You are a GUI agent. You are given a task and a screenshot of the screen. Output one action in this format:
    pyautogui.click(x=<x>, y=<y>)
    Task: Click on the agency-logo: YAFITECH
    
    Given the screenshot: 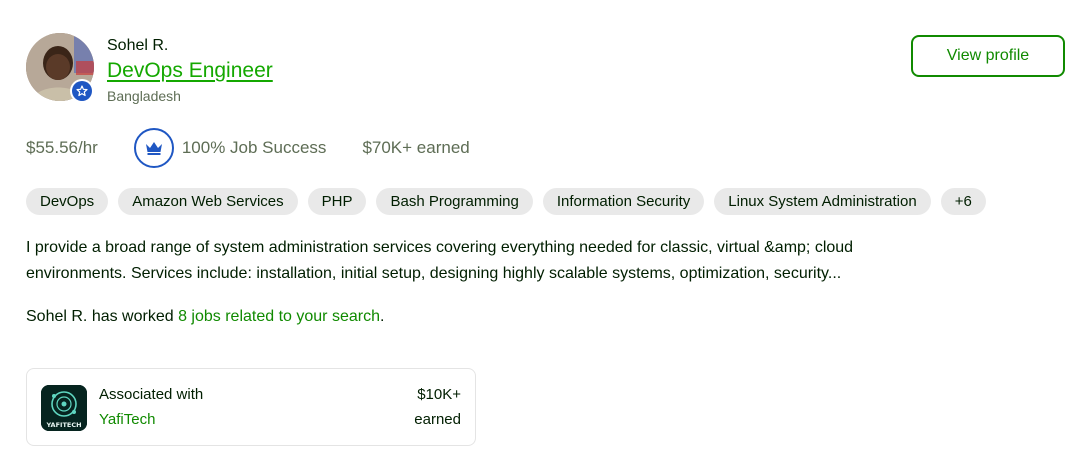 What is the action you would take?
    pyautogui.click(x=64, y=408)
    